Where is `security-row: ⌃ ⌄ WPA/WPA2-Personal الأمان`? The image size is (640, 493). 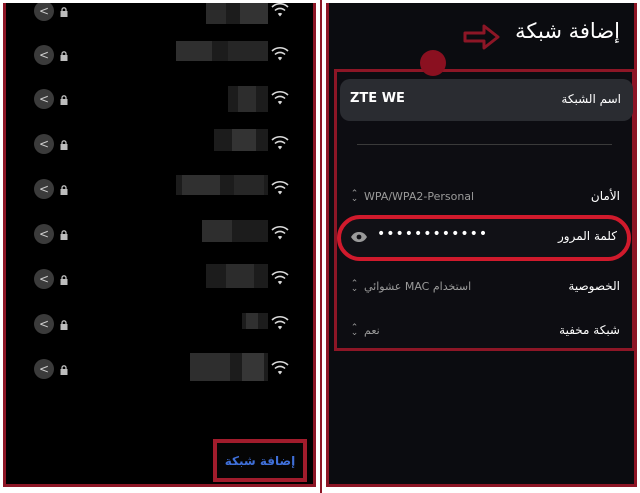 security-row: ⌃ ⌄ WPA/WPA2-Personal الأمان is located at coordinates (484, 197).